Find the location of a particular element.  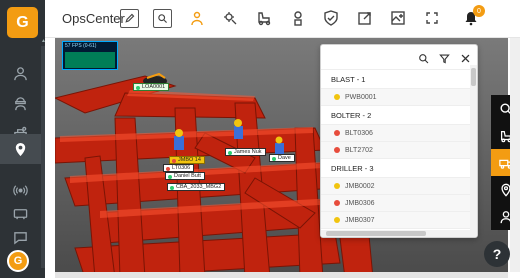

person-icon is located at coordinates (20, 73).